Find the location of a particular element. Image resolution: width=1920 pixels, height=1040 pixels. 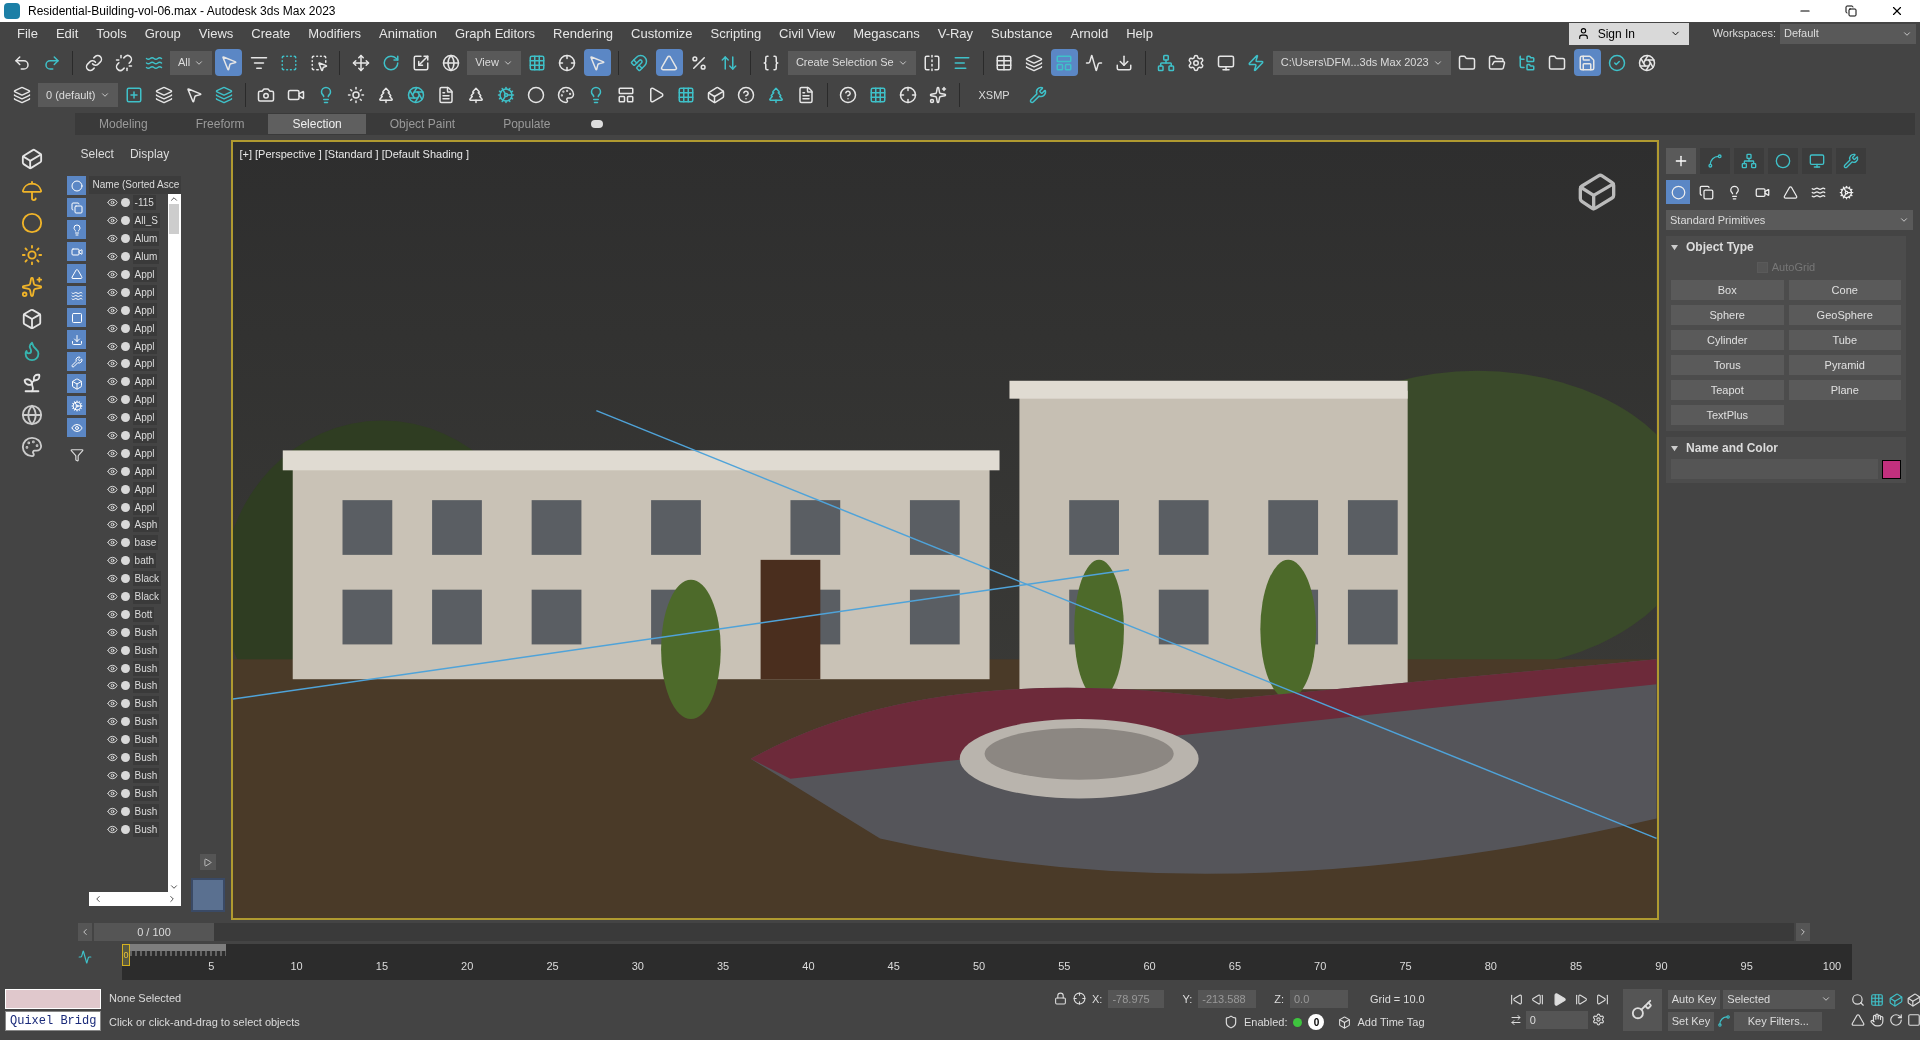

primitive-button: Tube is located at coordinates (1844, 340).